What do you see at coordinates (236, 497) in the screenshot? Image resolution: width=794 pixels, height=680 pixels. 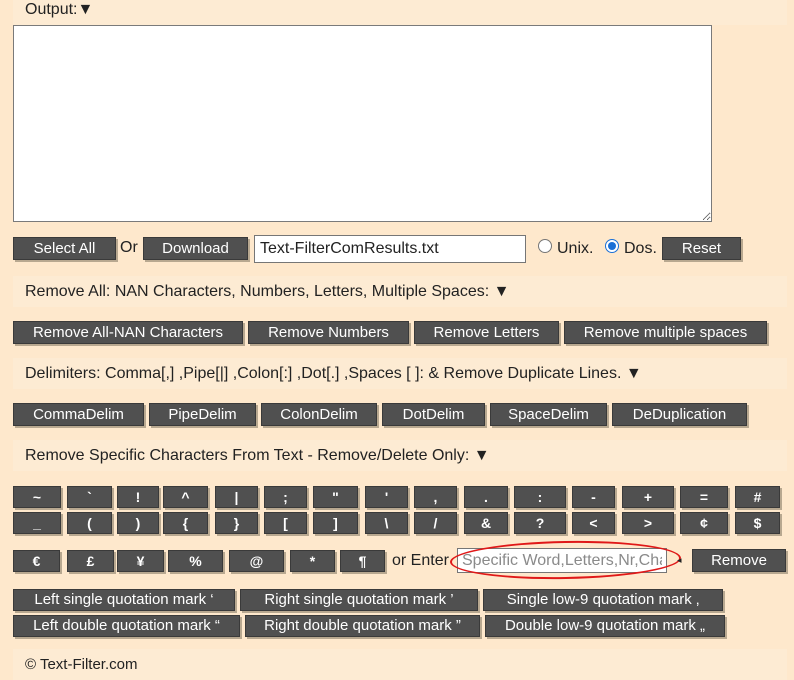 I see `symbol-button: |` at bounding box center [236, 497].